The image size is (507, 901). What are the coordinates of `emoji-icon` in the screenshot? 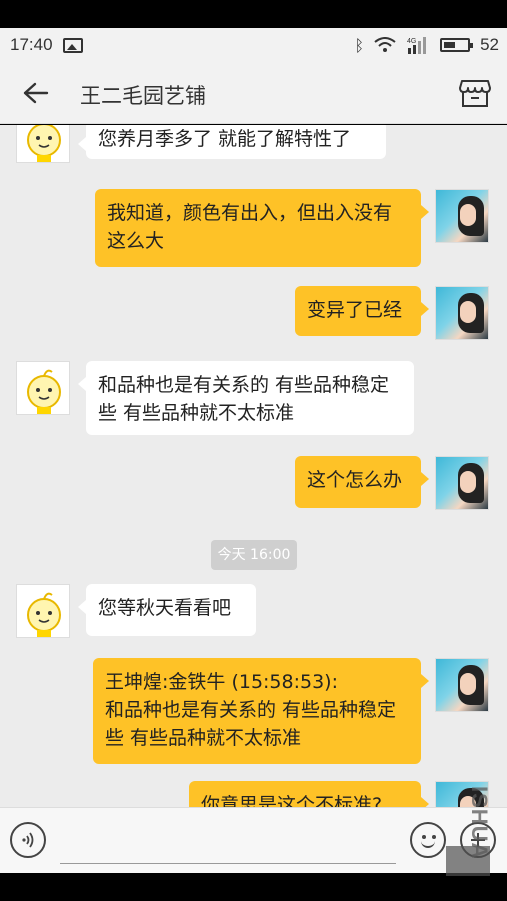 It's located at (424, 837).